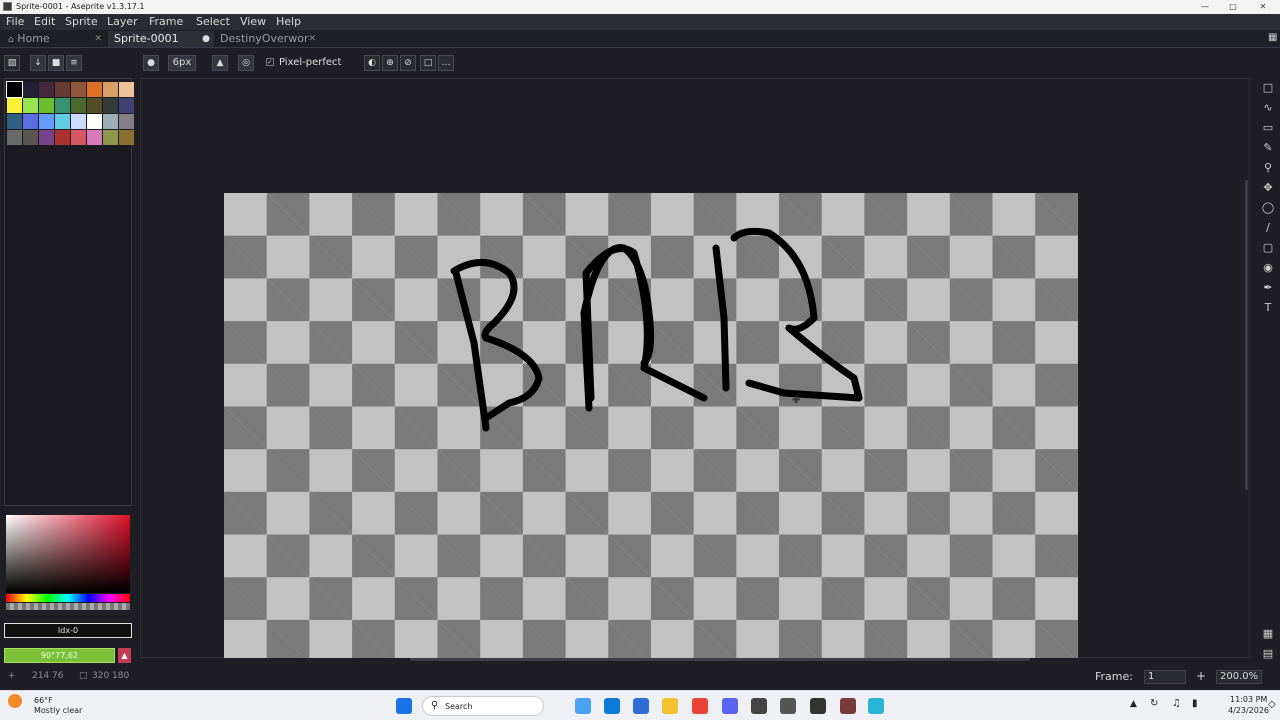 The width and height of the screenshot is (1280, 720). I want to click on unity-icon, so click(788, 706).